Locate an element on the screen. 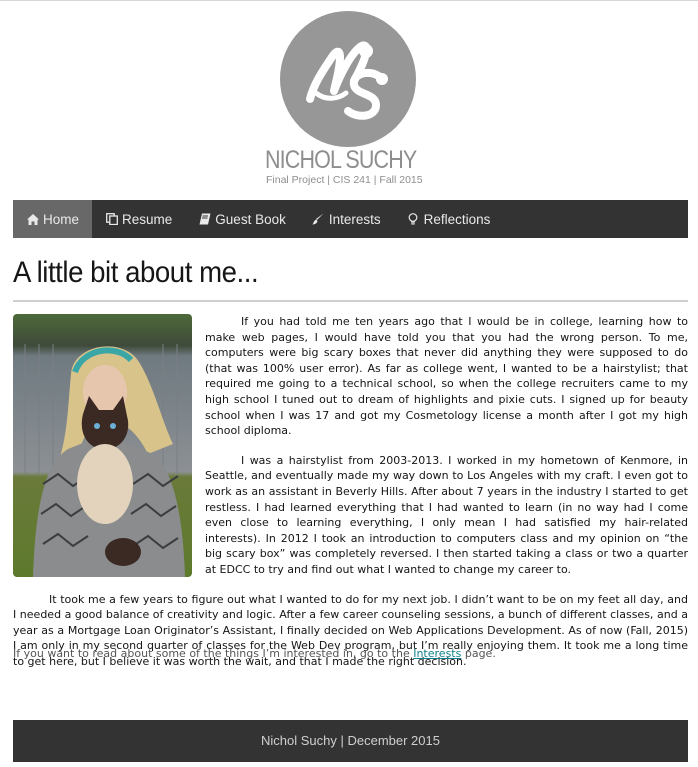 This screenshot has width=698, height=767. site-subtitle: Final Project | CIS 241 | Fall 2015 is located at coordinates (344, 180).